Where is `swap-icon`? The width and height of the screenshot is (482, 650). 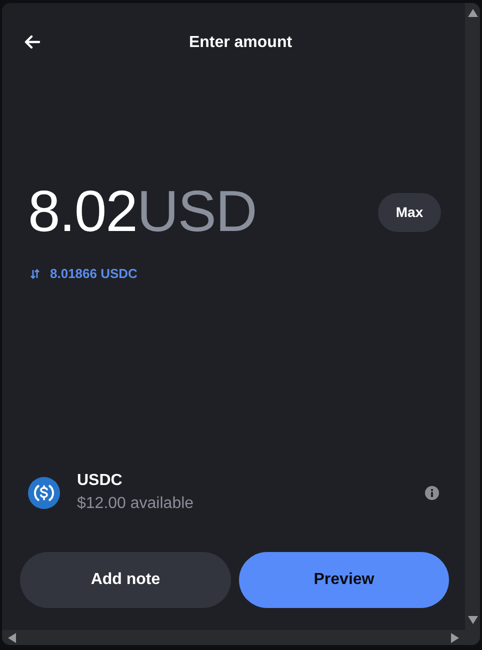
swap-icon is located at coordinates (35, 273).